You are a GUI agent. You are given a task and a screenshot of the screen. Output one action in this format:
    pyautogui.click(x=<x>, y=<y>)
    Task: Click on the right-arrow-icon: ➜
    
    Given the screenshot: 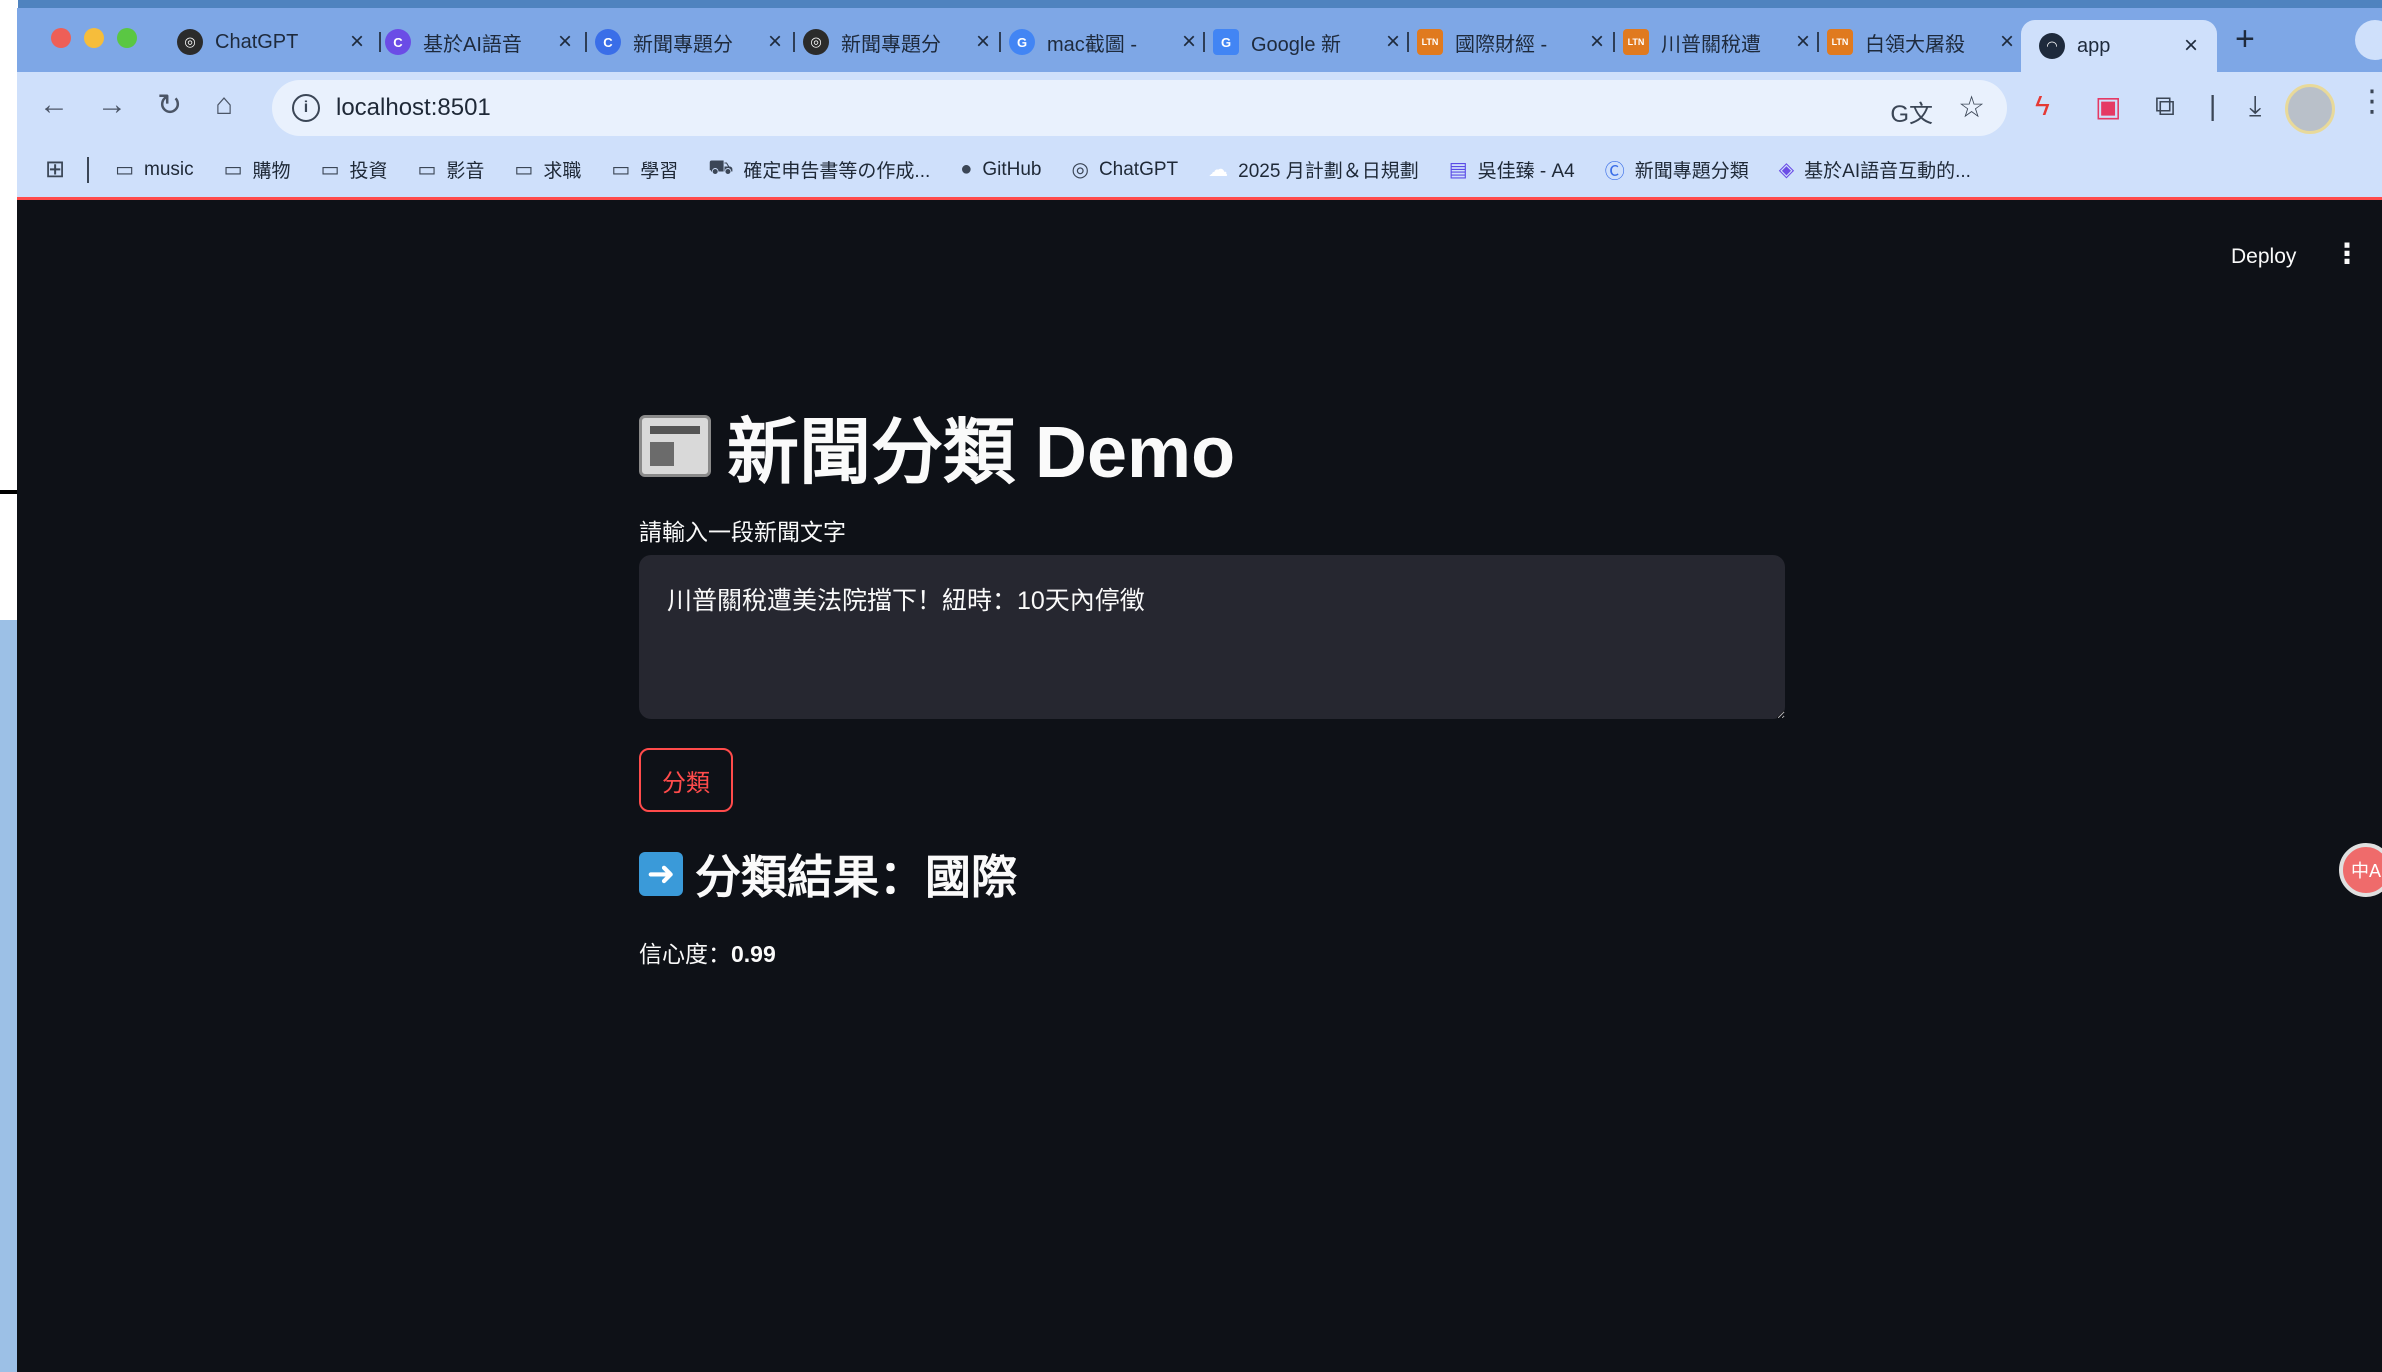 What is the action you would take?
    pyautogui.click(x=661, y=874)
    